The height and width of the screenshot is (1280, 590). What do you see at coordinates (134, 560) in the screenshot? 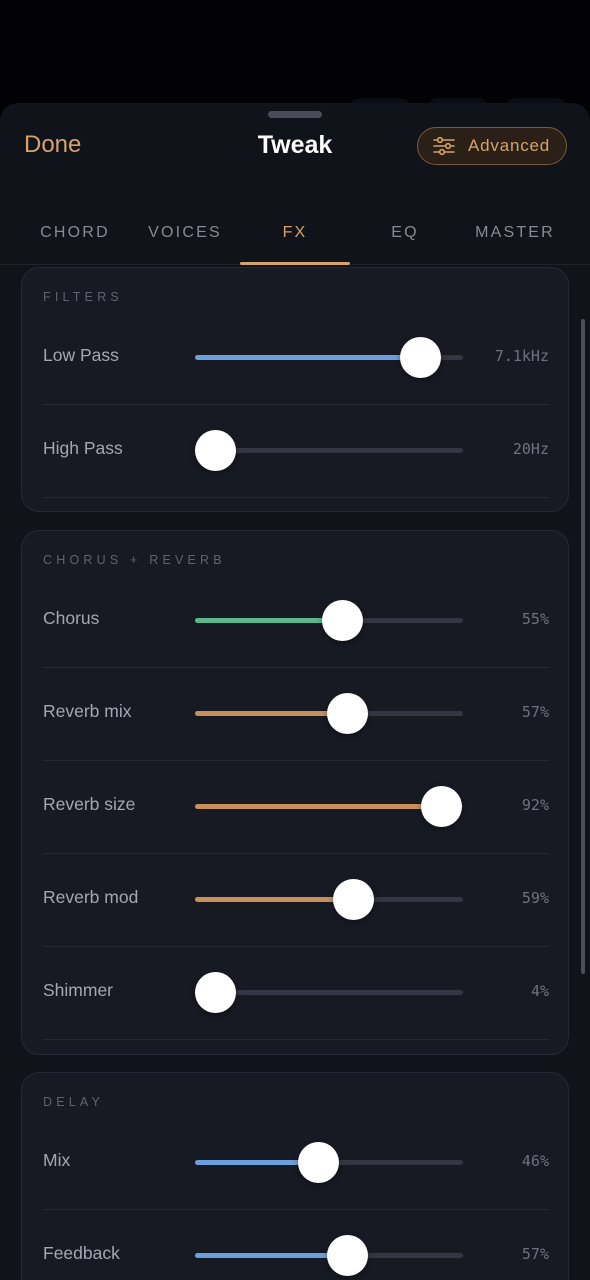
I see `section-title: CHORUS + REVERB` at bounding box center [134, 560].